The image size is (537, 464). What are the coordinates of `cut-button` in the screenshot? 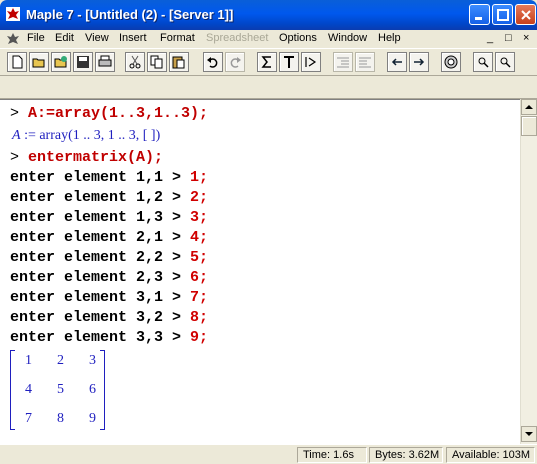 It's located at (135, 62).